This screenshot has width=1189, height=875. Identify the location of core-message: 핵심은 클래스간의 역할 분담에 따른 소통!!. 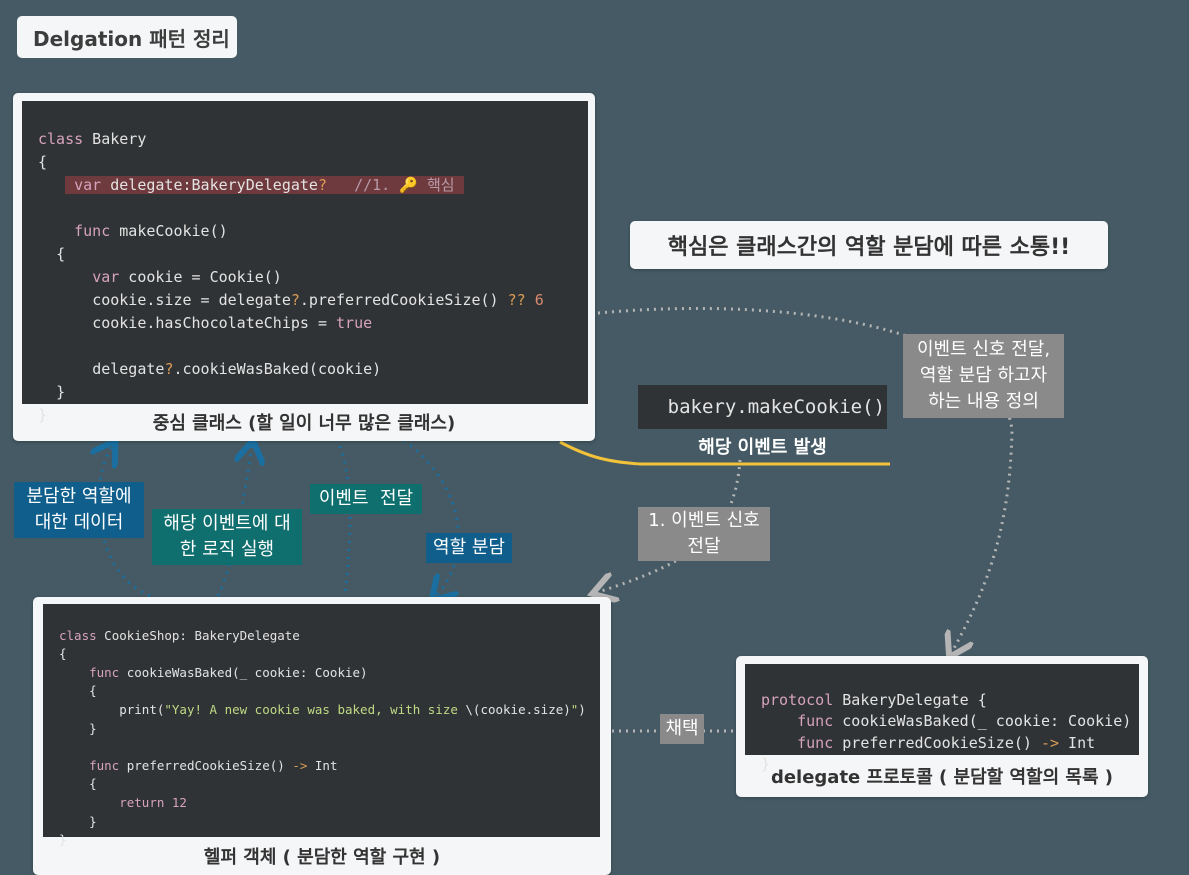
(869, 245).